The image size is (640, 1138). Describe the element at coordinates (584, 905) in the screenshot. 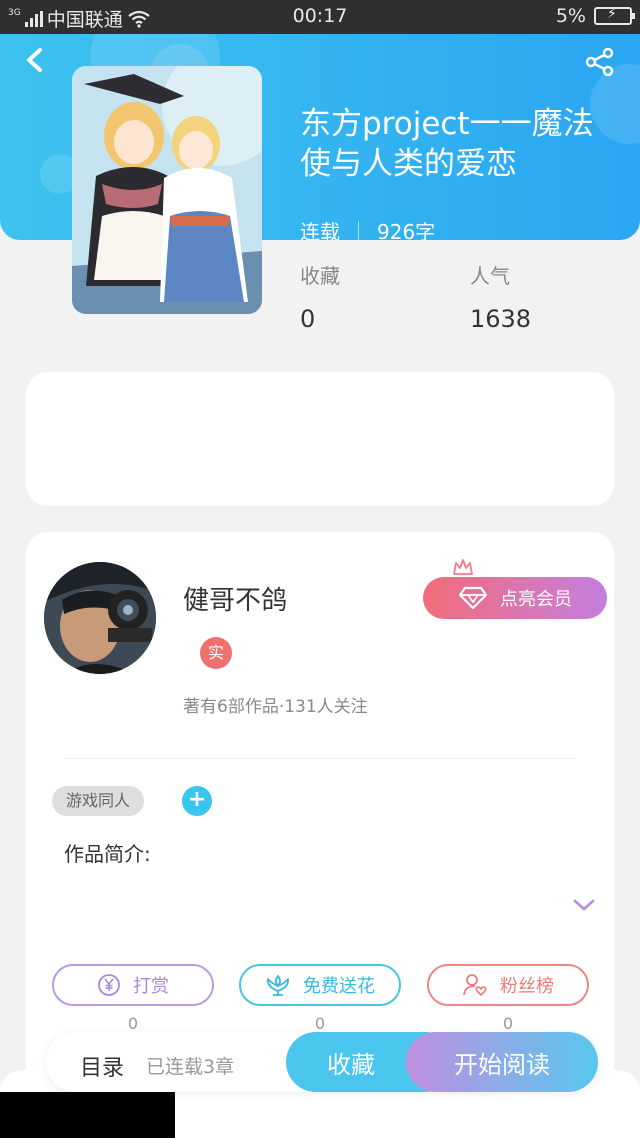

I see `chevron-down-icon` at that location.